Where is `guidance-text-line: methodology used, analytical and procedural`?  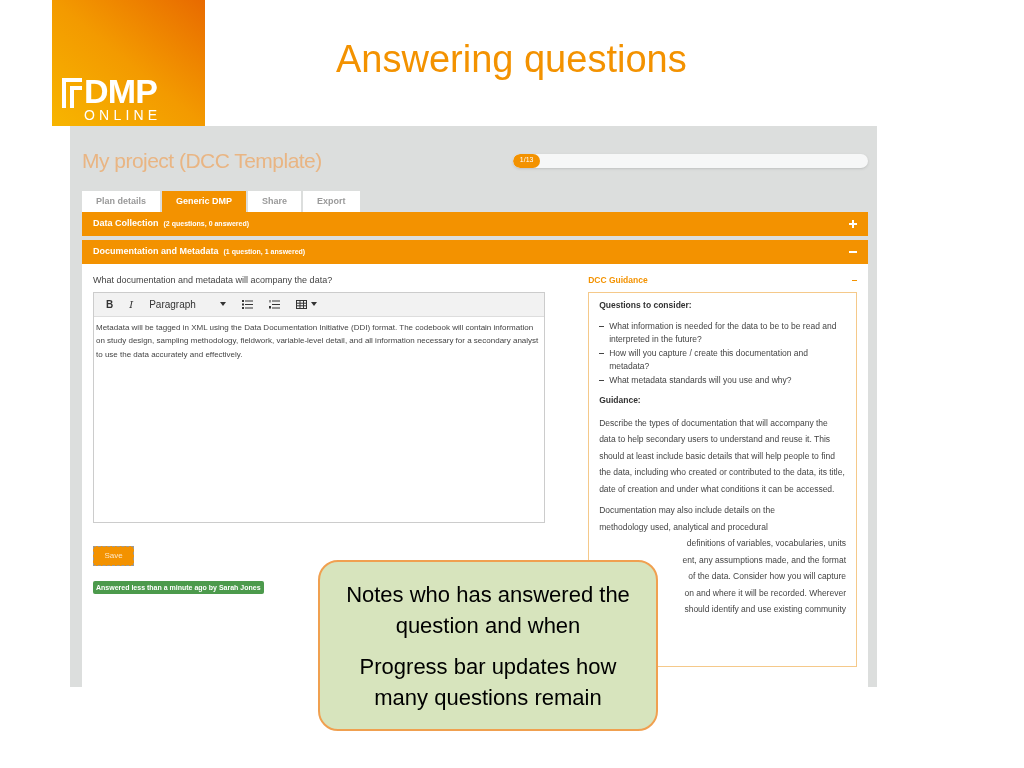 guidance-text-line: methodology used, analytical and procedural is located at coordinates (684, 527).